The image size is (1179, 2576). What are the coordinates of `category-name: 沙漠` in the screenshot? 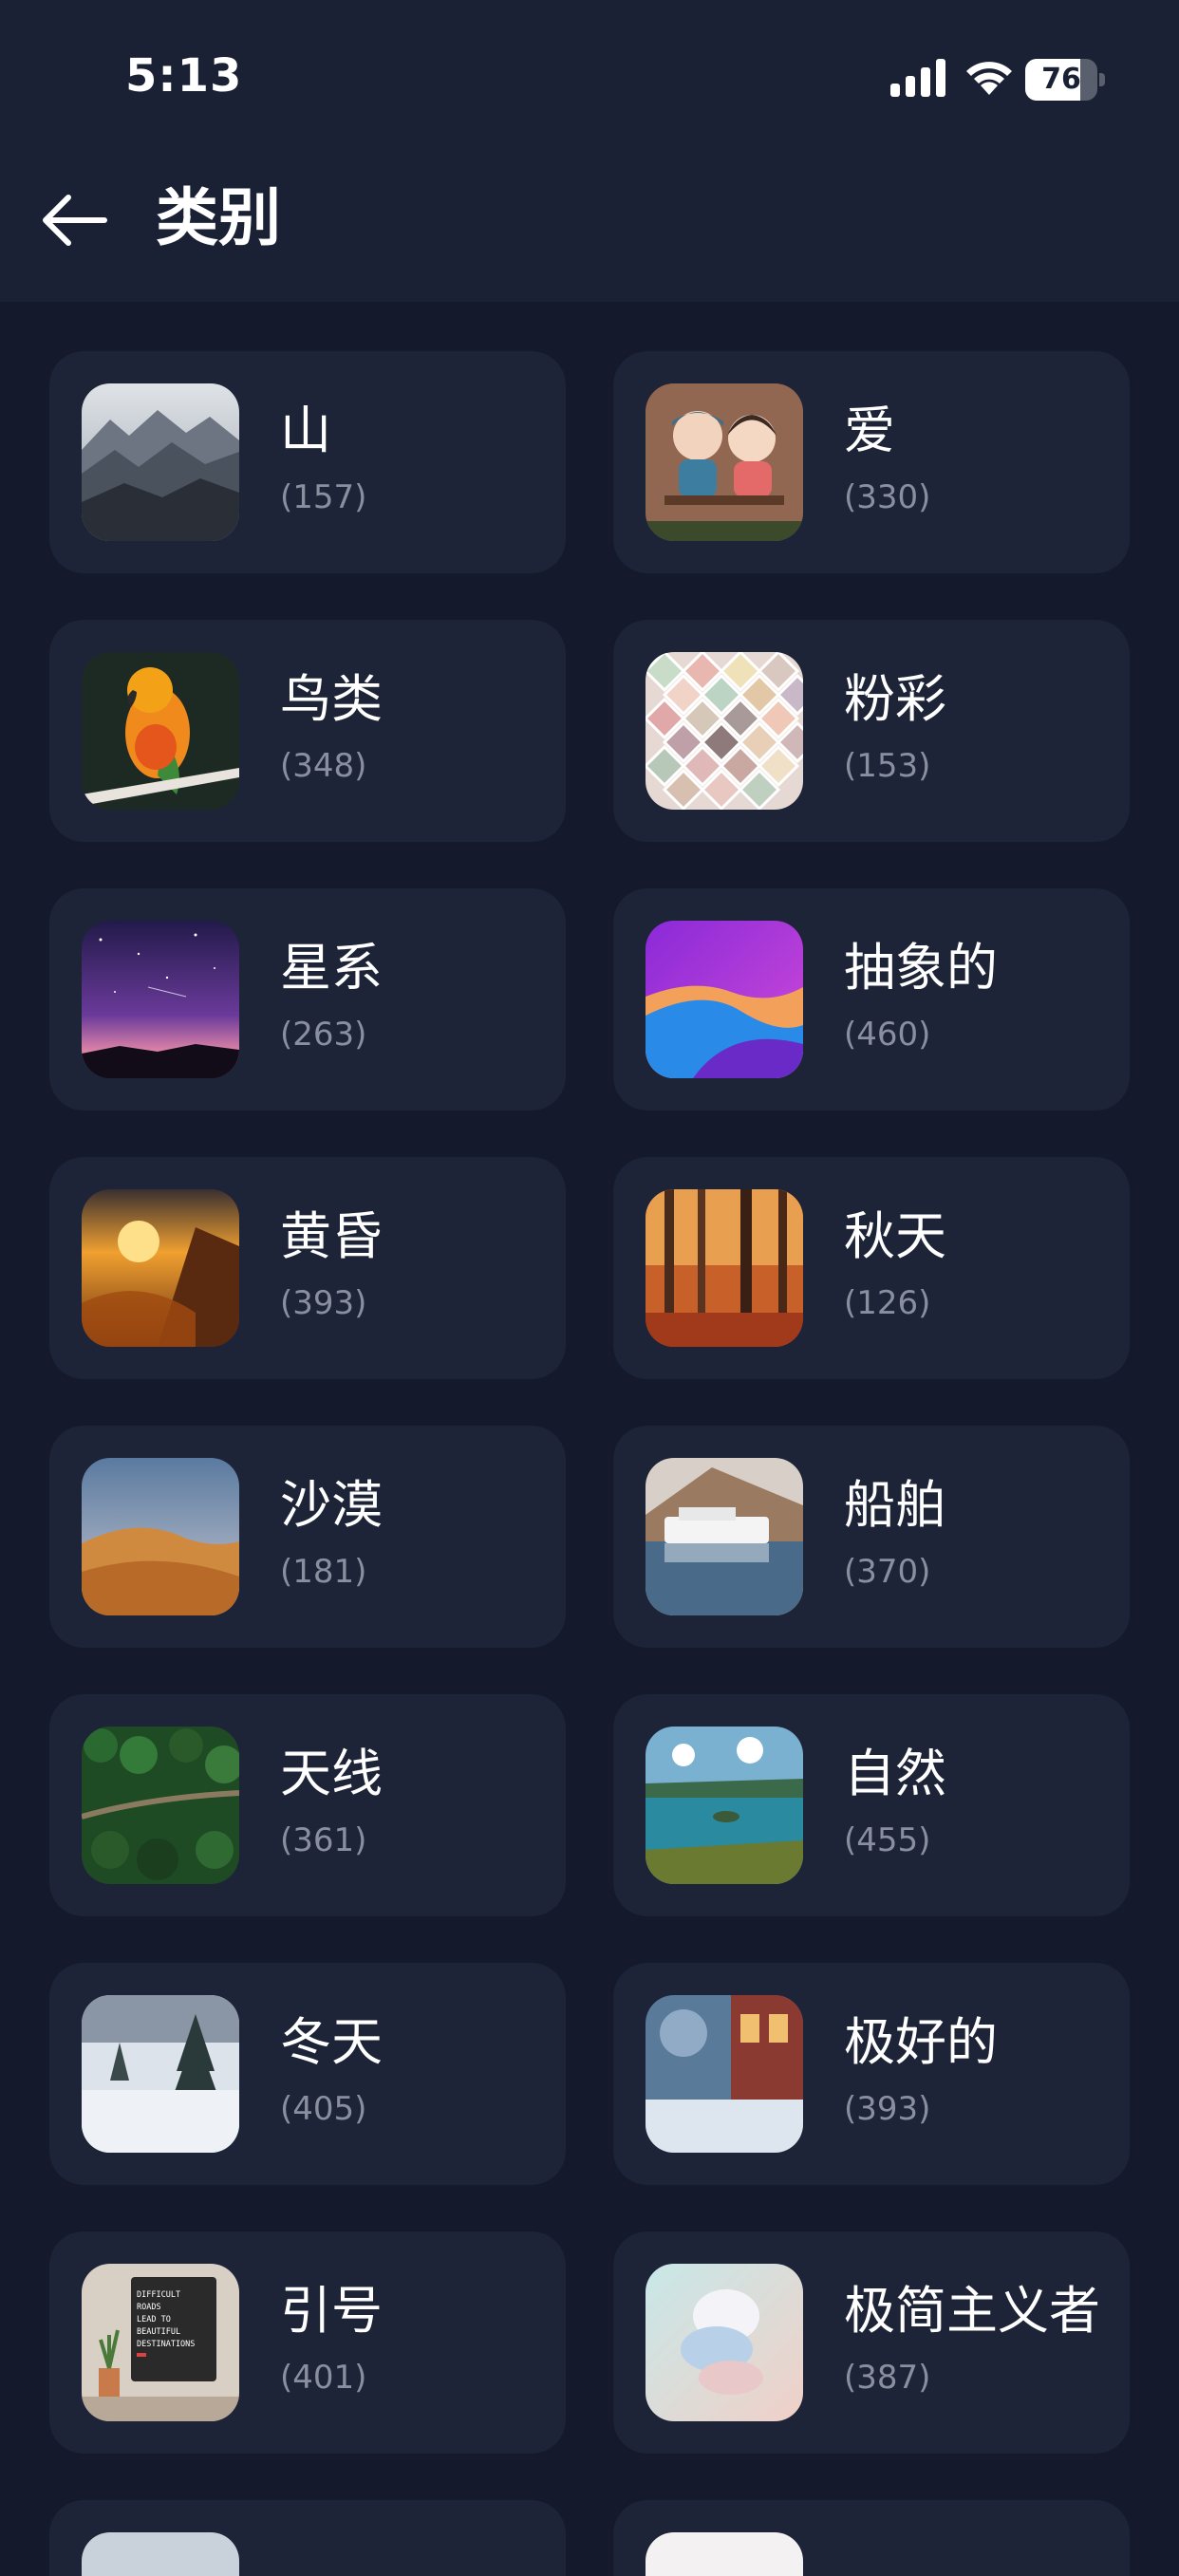 It's located at (331, 1505).